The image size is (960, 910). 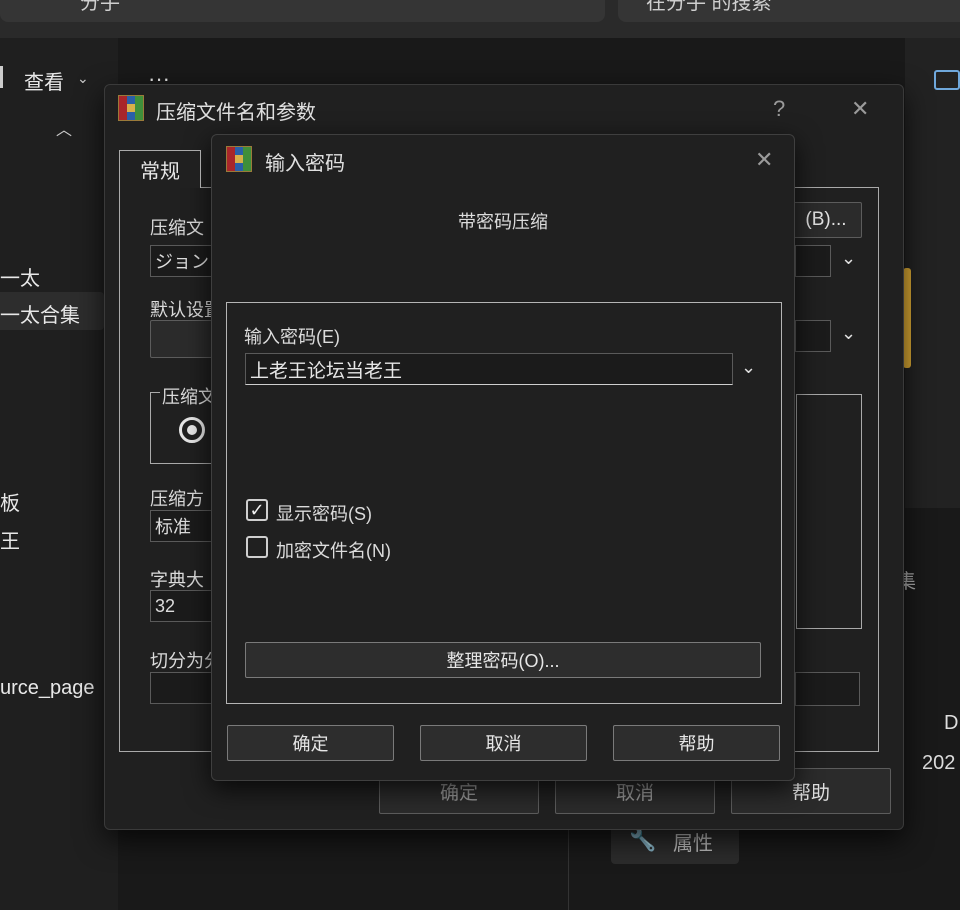 What do you see at coordinates (302, 11) in the screenshot?
I see `explorer-tab: 分手` at bounding box center [302, 11].